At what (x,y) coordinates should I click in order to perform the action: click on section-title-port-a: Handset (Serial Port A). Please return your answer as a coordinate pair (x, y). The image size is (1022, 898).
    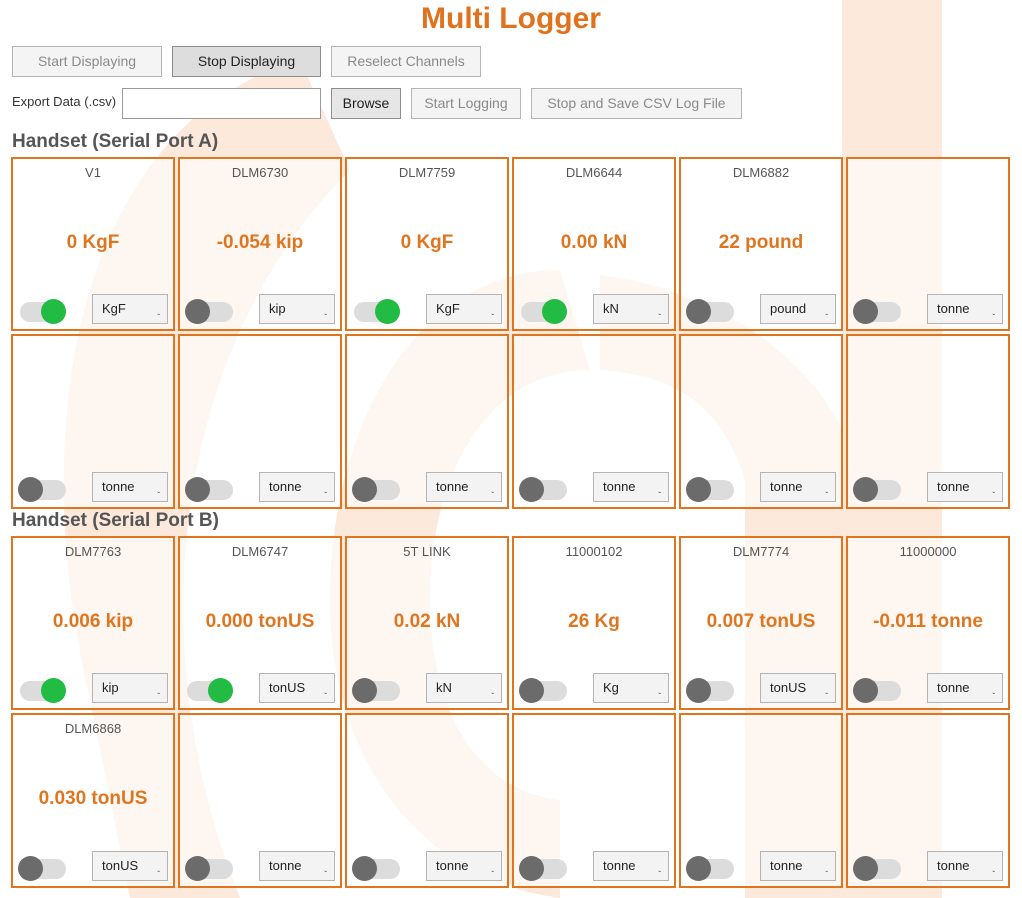
    Looking at the image, I should click on (115, 141).